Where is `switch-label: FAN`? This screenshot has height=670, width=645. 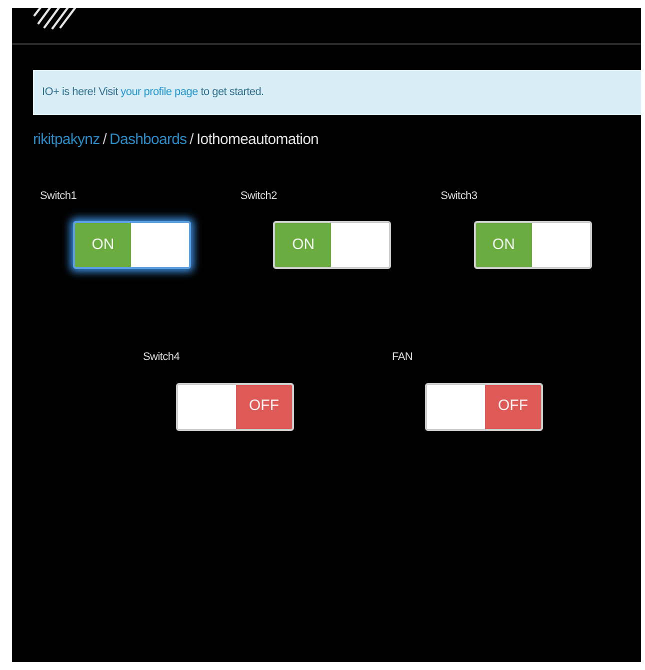
switch-label: FAN is located at coordinates (402, 357).